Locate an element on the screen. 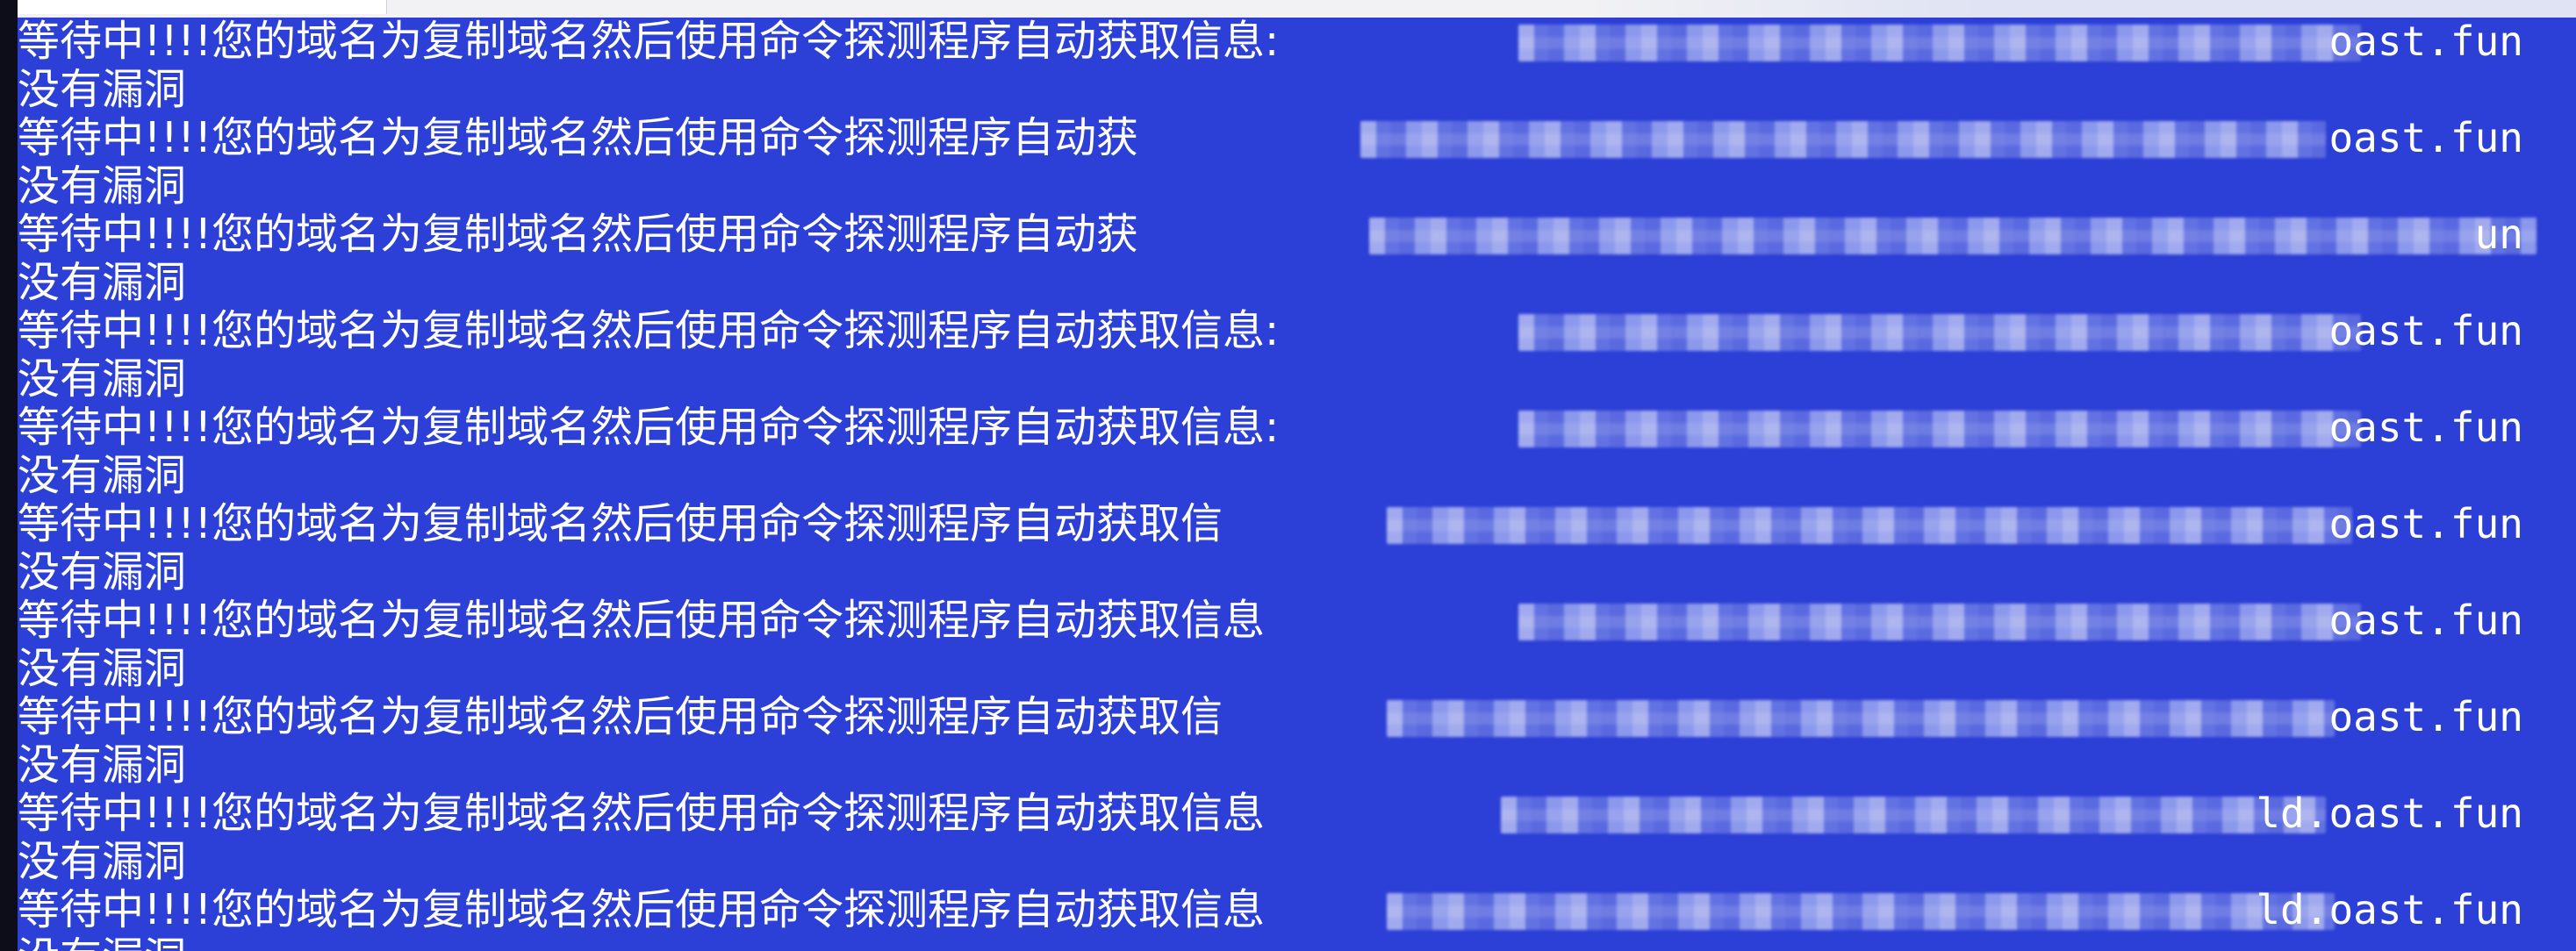  top-fade is located at coordinates (2078, 9).